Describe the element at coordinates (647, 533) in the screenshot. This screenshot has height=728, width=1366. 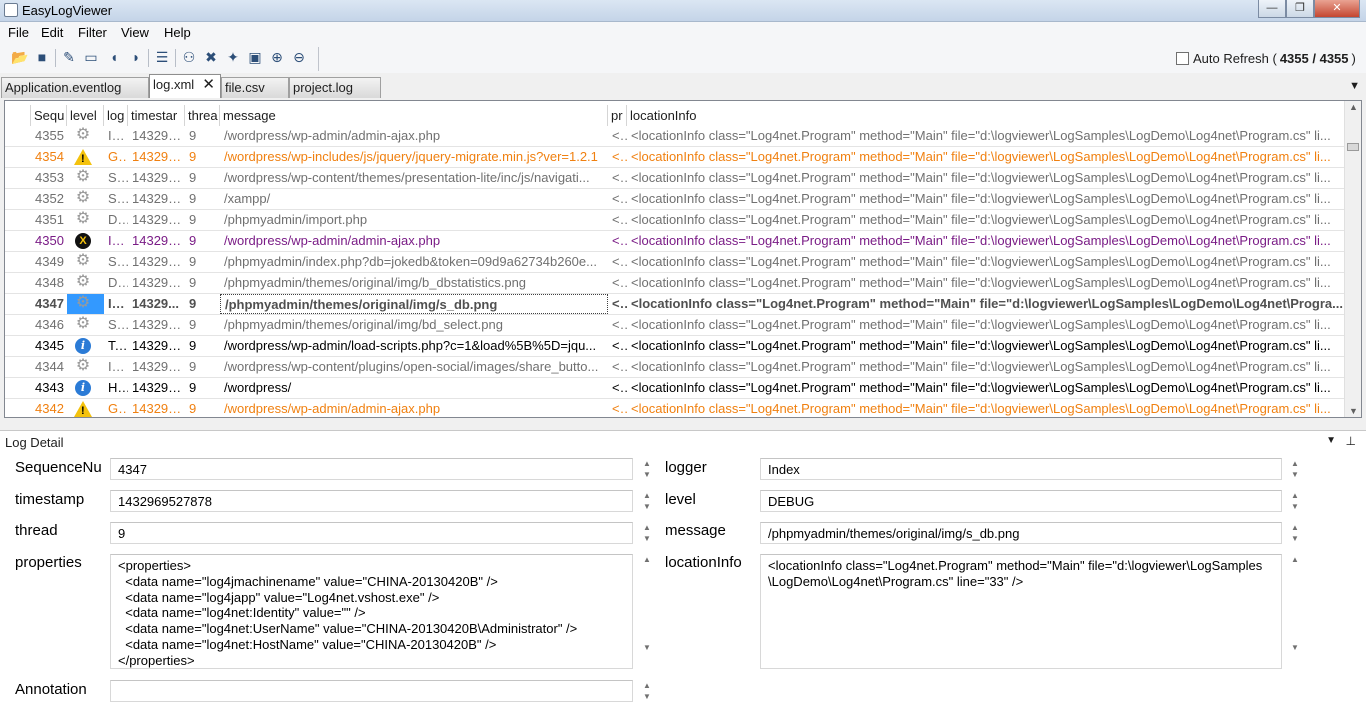
I see `thread-spinner: ▲ ▼` at that location.